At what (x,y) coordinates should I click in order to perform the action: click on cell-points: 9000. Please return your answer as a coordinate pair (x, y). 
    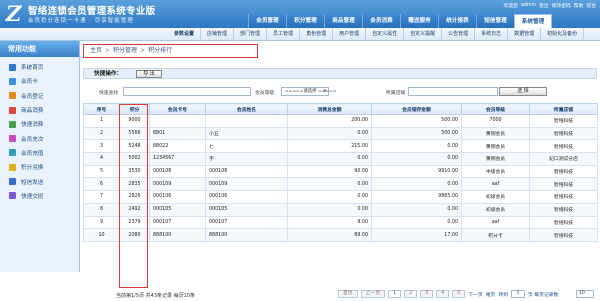
    Looking at the image, I should click on (134, 121).